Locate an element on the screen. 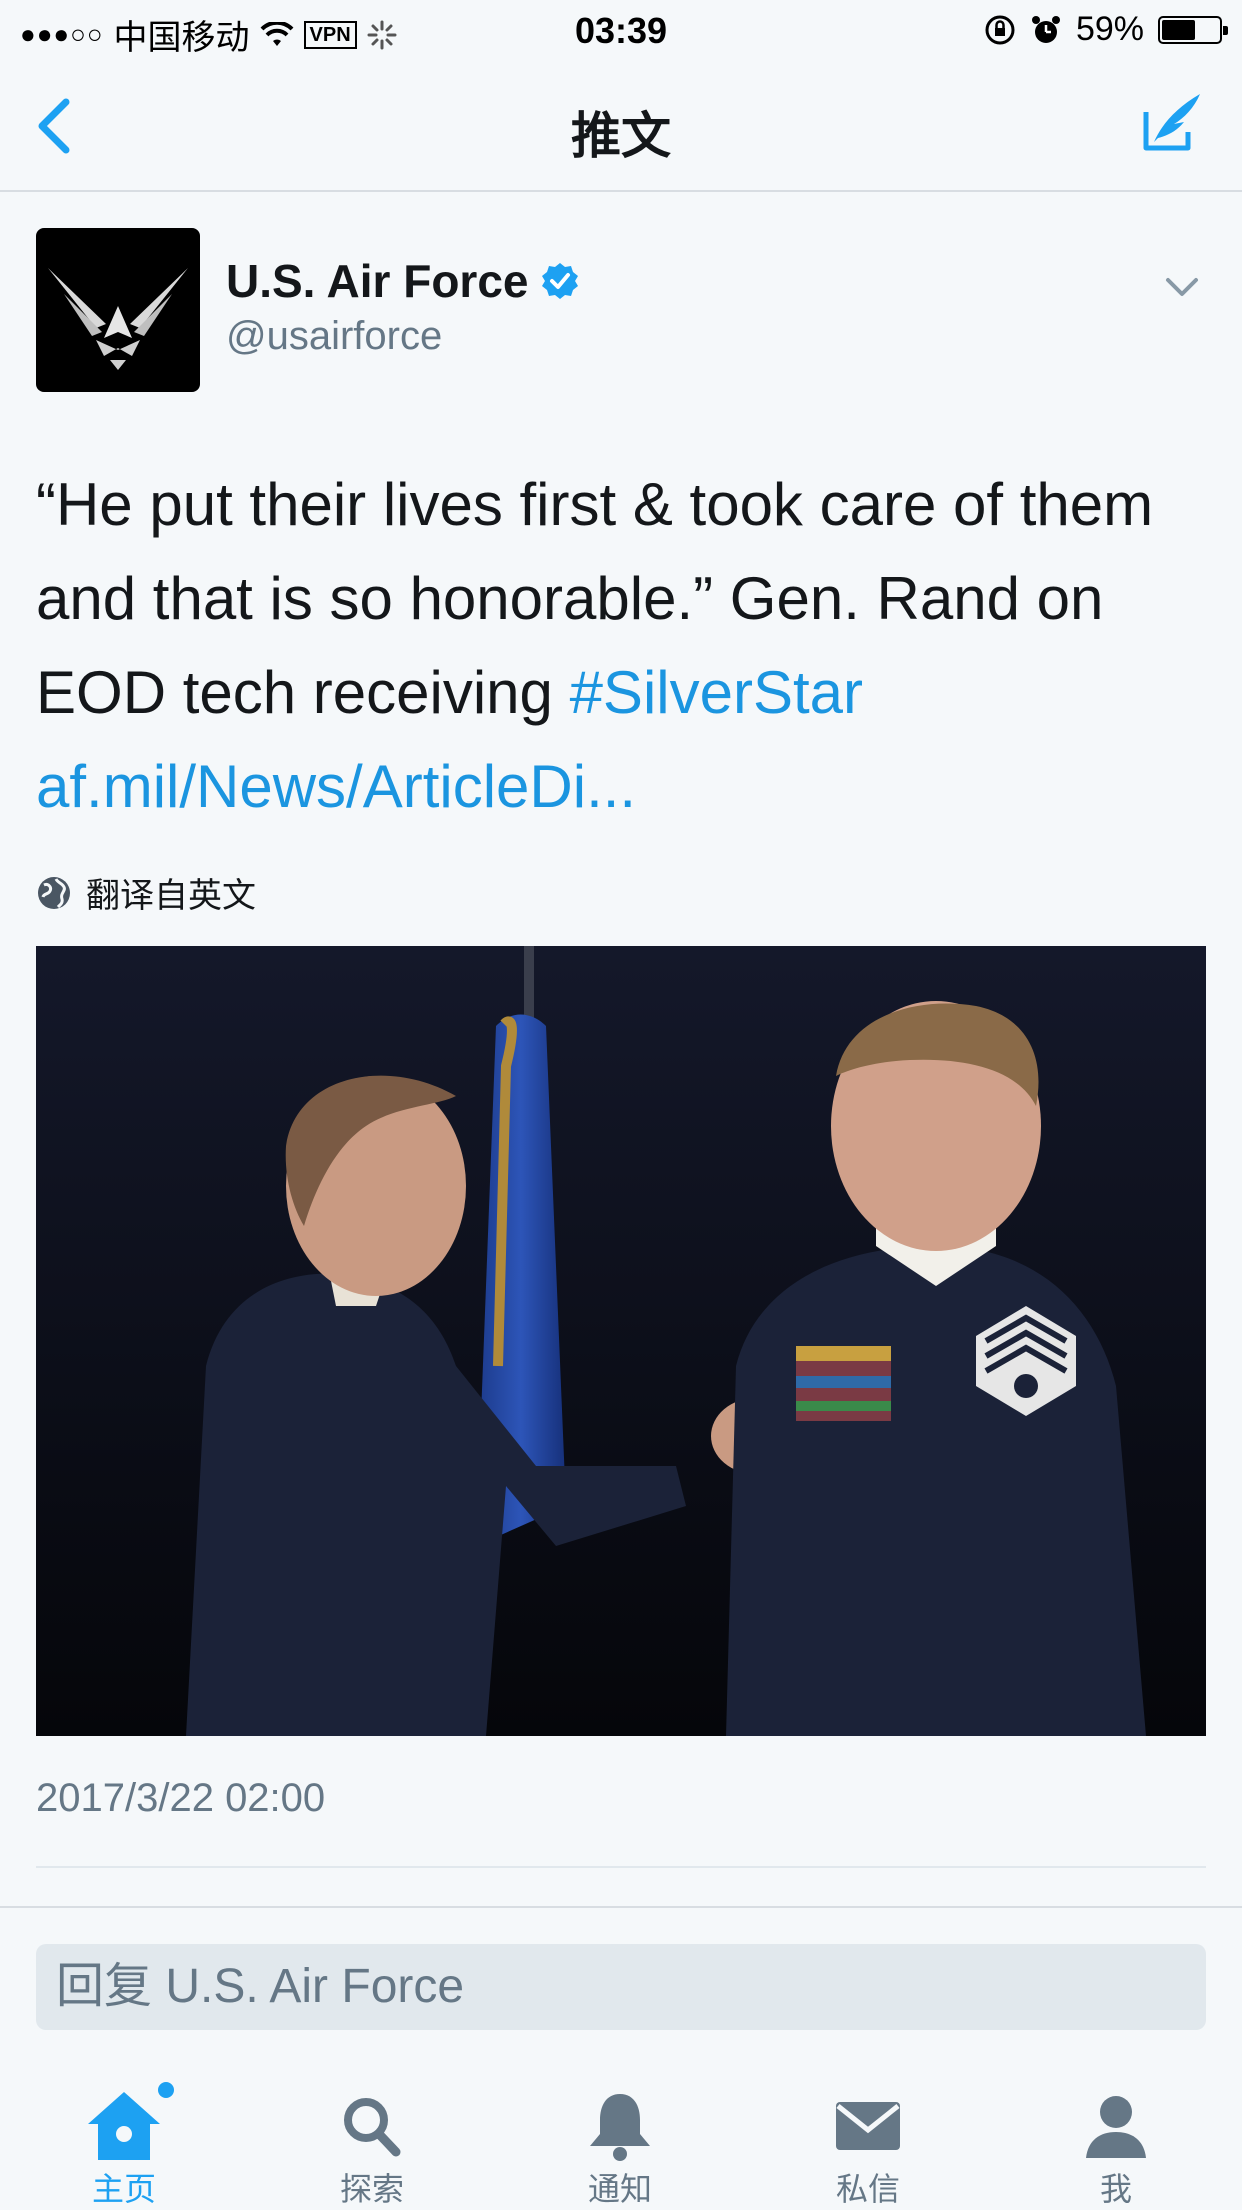 This screenshot has height=2210, width=1242. notification-dot is located at coordinates (166, 2090).